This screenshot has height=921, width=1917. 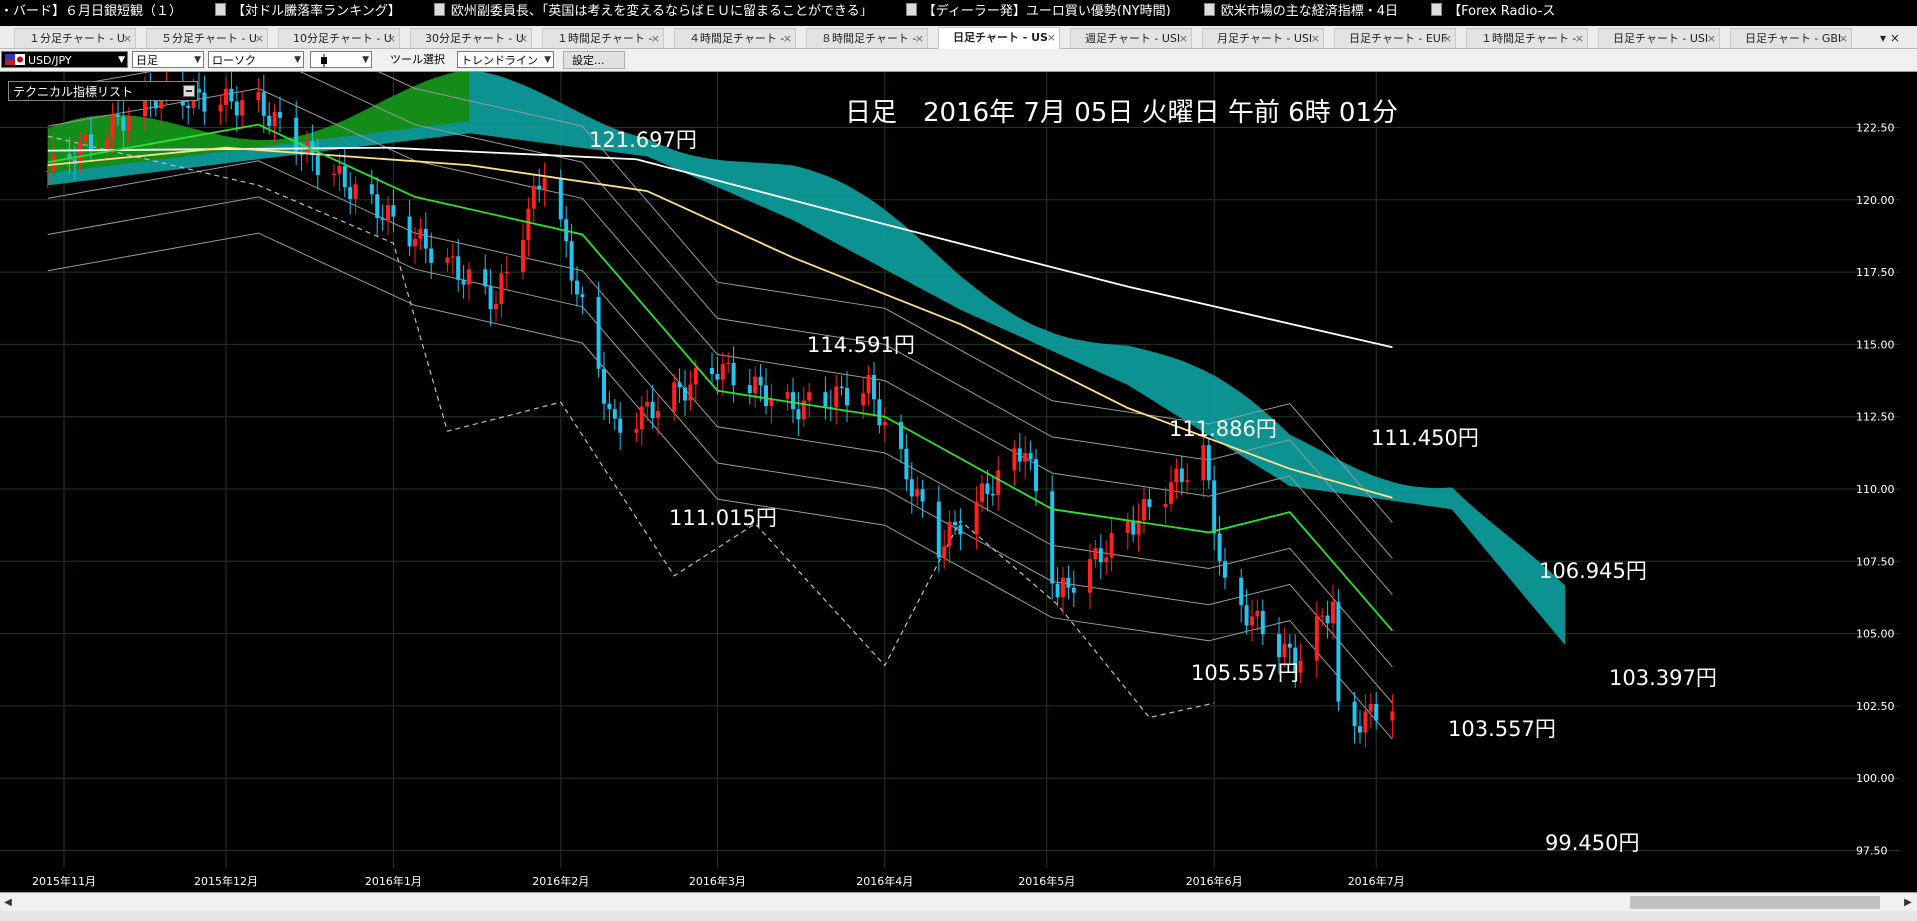 What do you see at coordinates (1214, 881) in the screenshot?
I see `x-axis-tick-label: 2016年6月` at bounding box center [1214, 881].